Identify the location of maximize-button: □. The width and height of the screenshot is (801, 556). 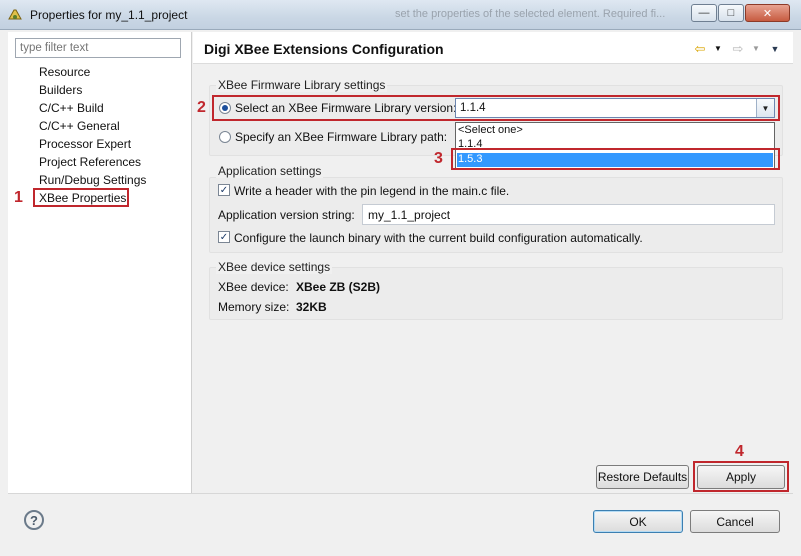
(731, 13).